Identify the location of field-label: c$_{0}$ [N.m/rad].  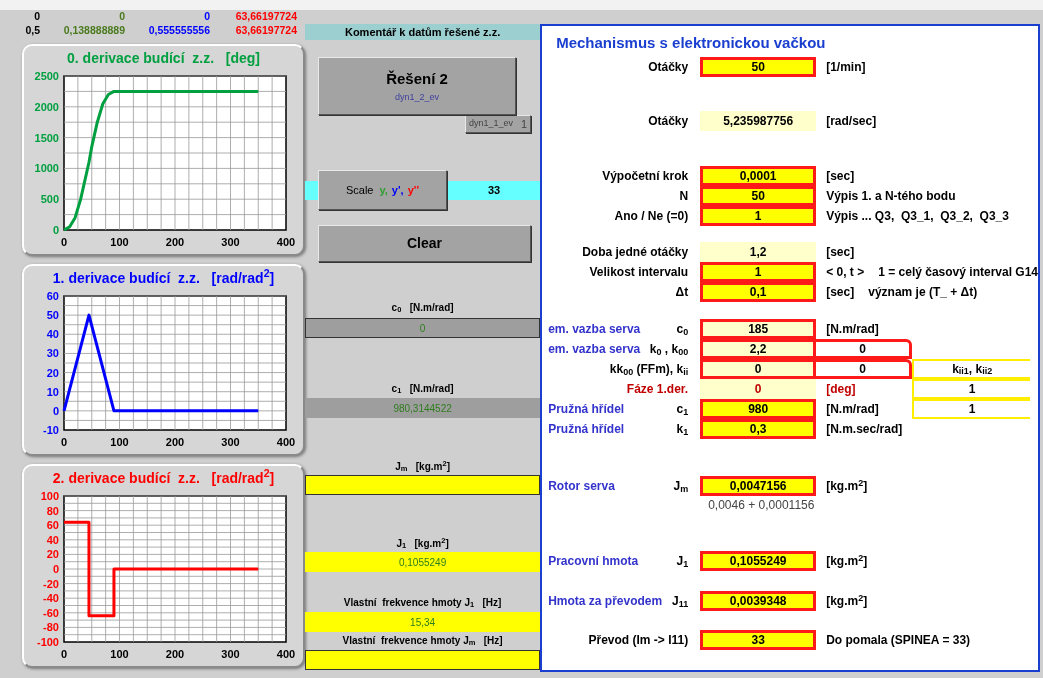
(422, 307).